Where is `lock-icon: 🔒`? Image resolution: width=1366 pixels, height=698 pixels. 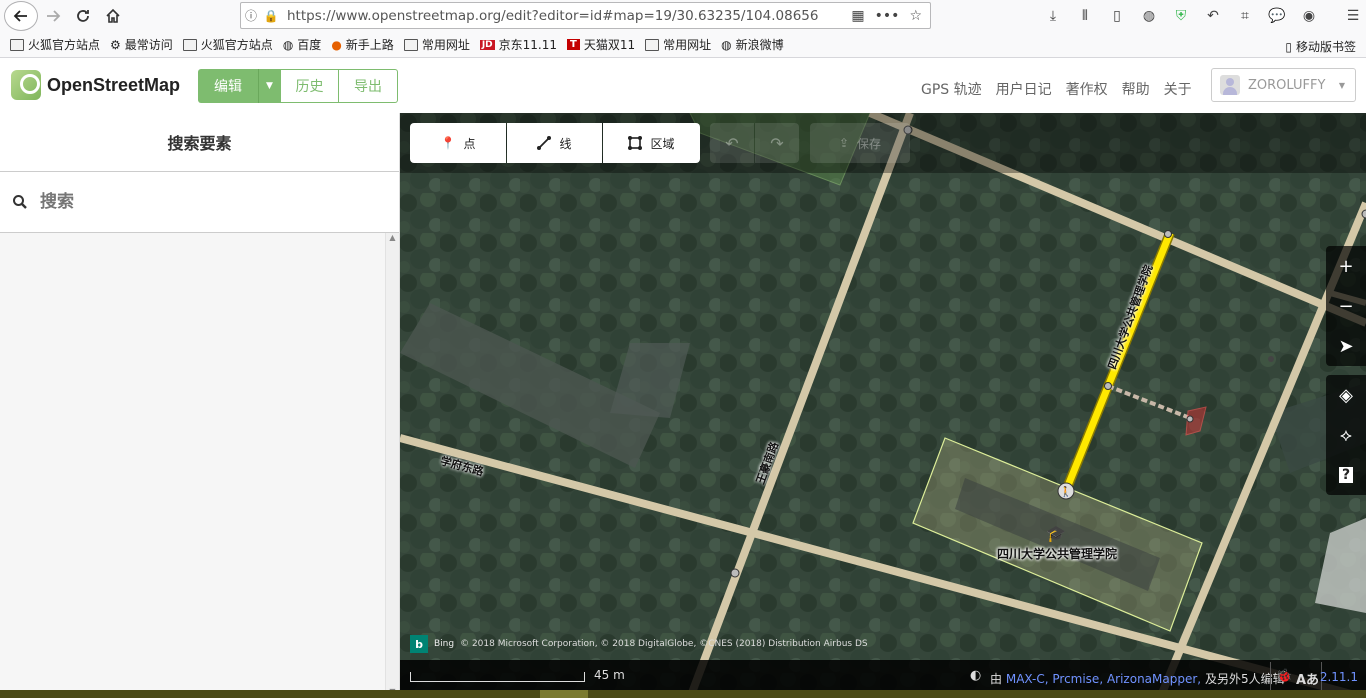 lock-icon: 🔒 is located at coordinates (271, 16).